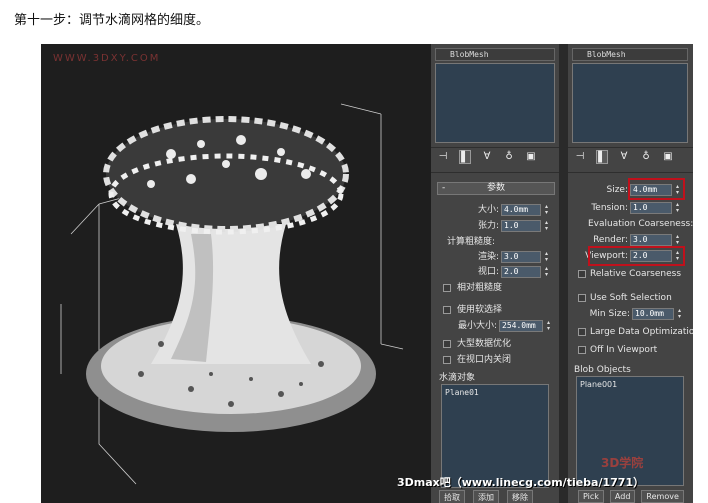 This screenshot has height=503, width=708. I want to click on use-soft-selection-checkbox-en, so click(582, 298).